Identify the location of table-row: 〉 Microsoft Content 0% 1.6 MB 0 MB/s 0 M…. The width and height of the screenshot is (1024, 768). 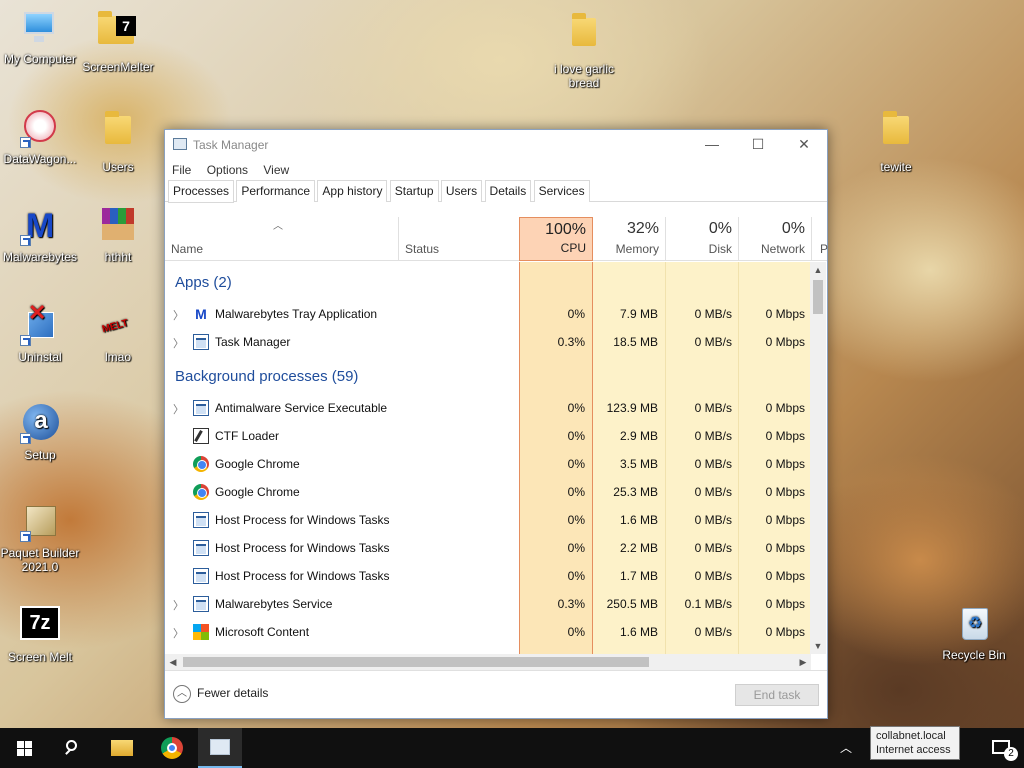
(488, 632).